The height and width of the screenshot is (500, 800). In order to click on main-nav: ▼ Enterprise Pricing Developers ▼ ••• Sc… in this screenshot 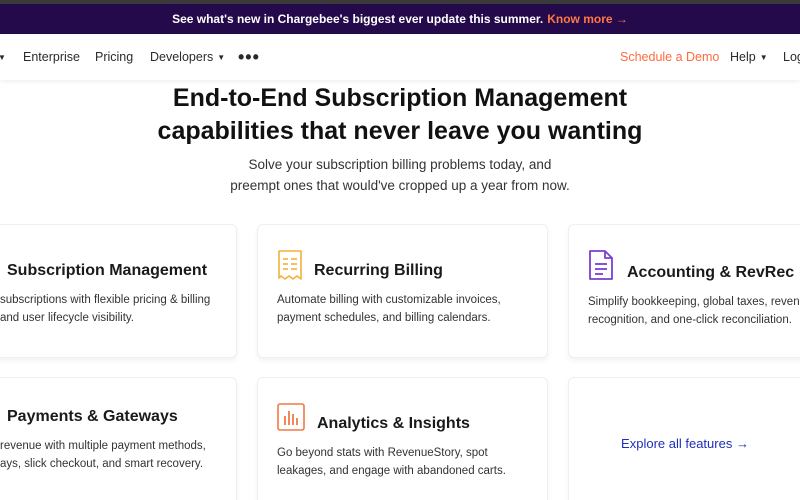, I will do `click(400, 57)`.